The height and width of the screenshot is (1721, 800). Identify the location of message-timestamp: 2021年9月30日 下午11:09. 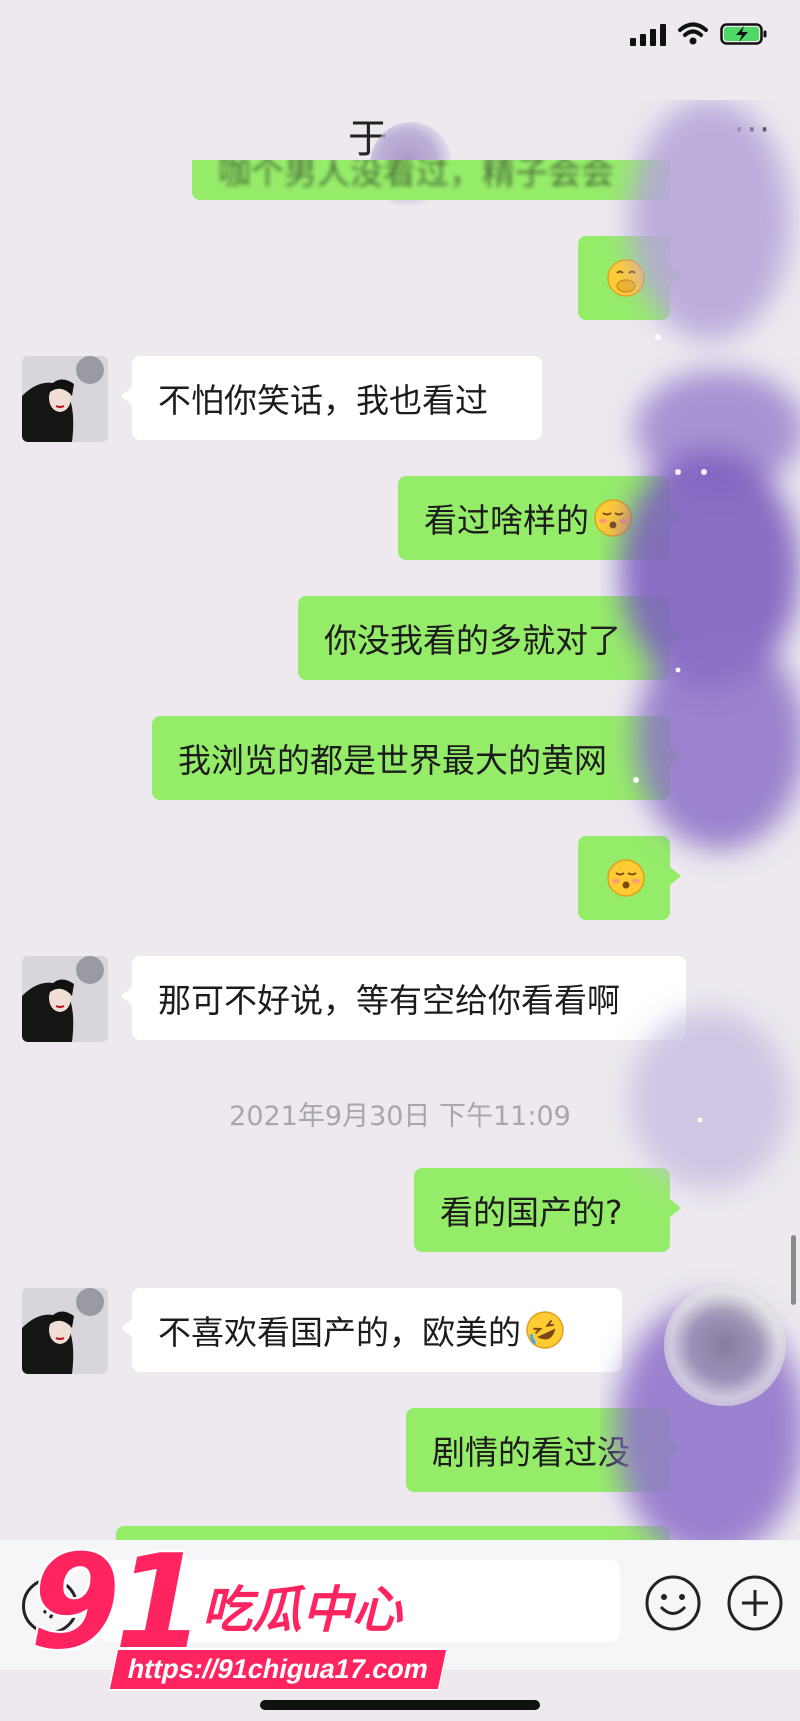
(400, 1116).